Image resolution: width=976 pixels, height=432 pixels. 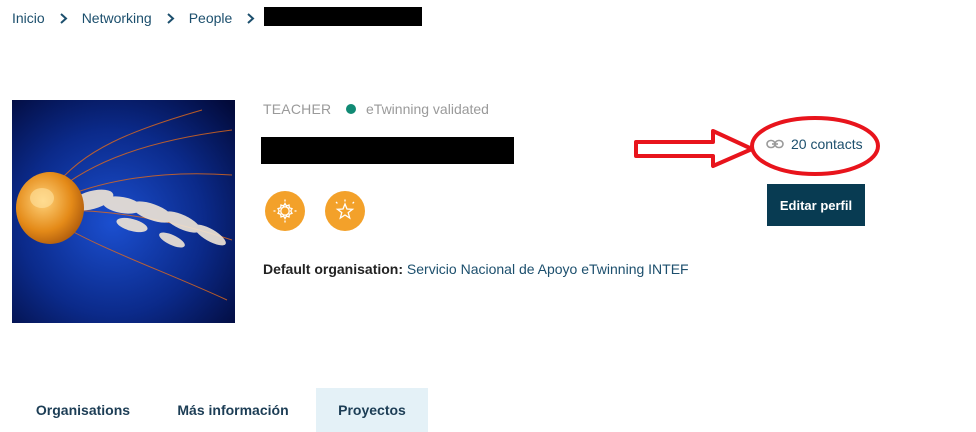 I want to click on profile-role: TEACHER, so click(x=297, y=109).